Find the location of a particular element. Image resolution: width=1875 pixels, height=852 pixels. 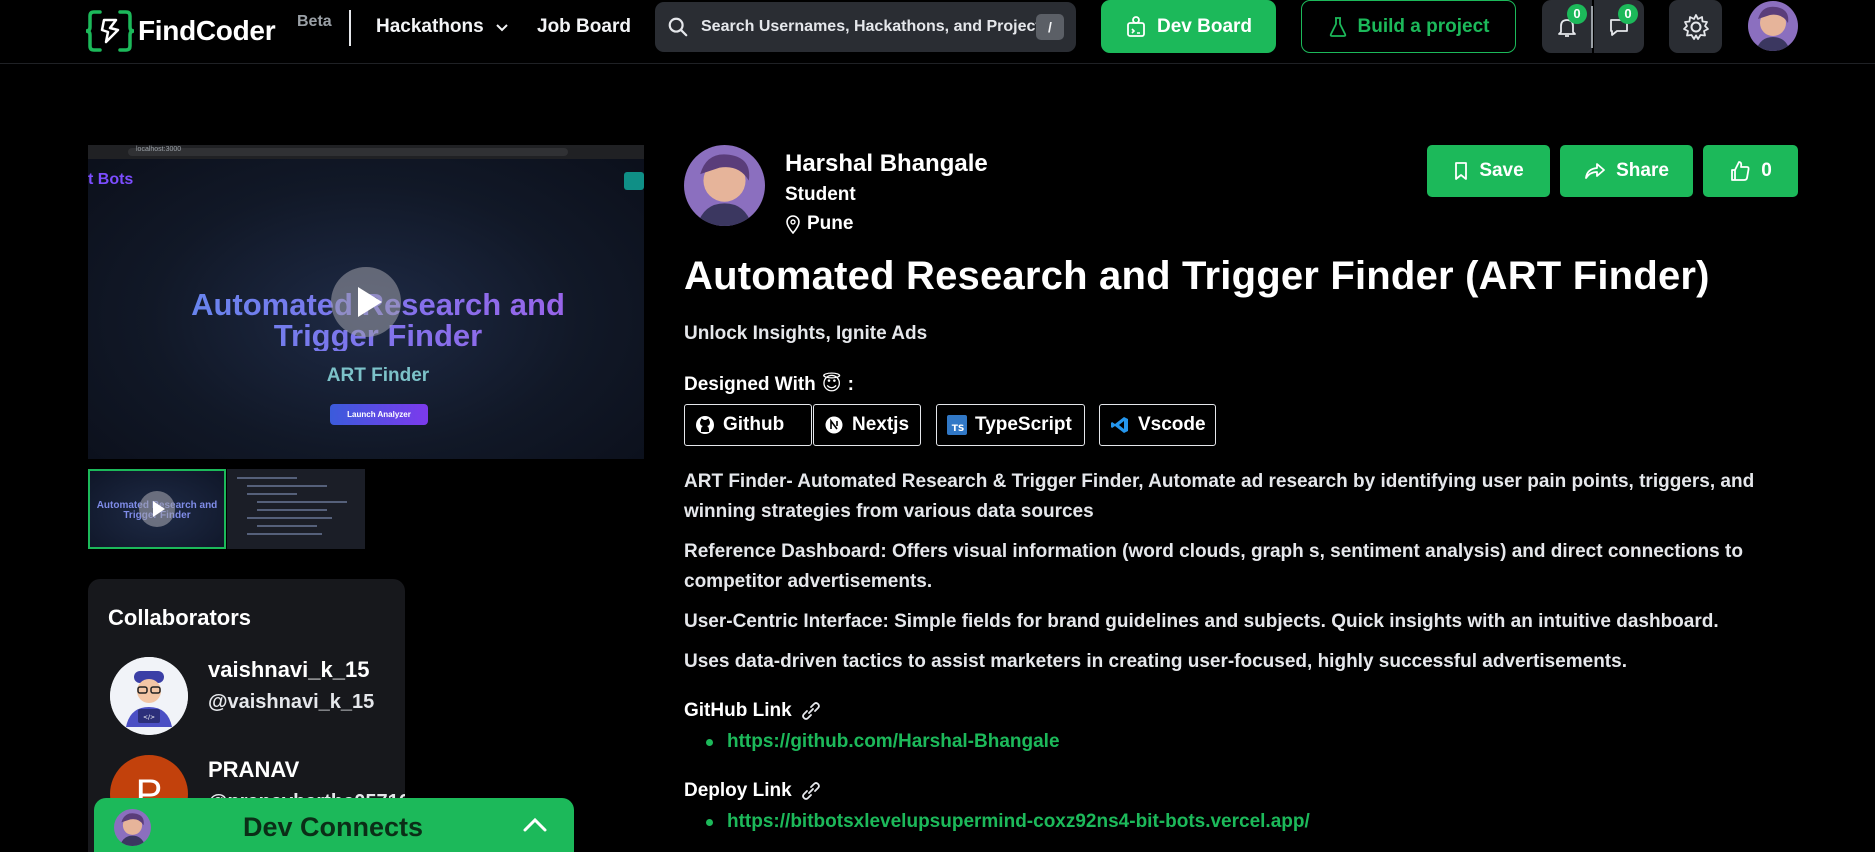

like-button: 0 is located at coordinates (1750, 171).